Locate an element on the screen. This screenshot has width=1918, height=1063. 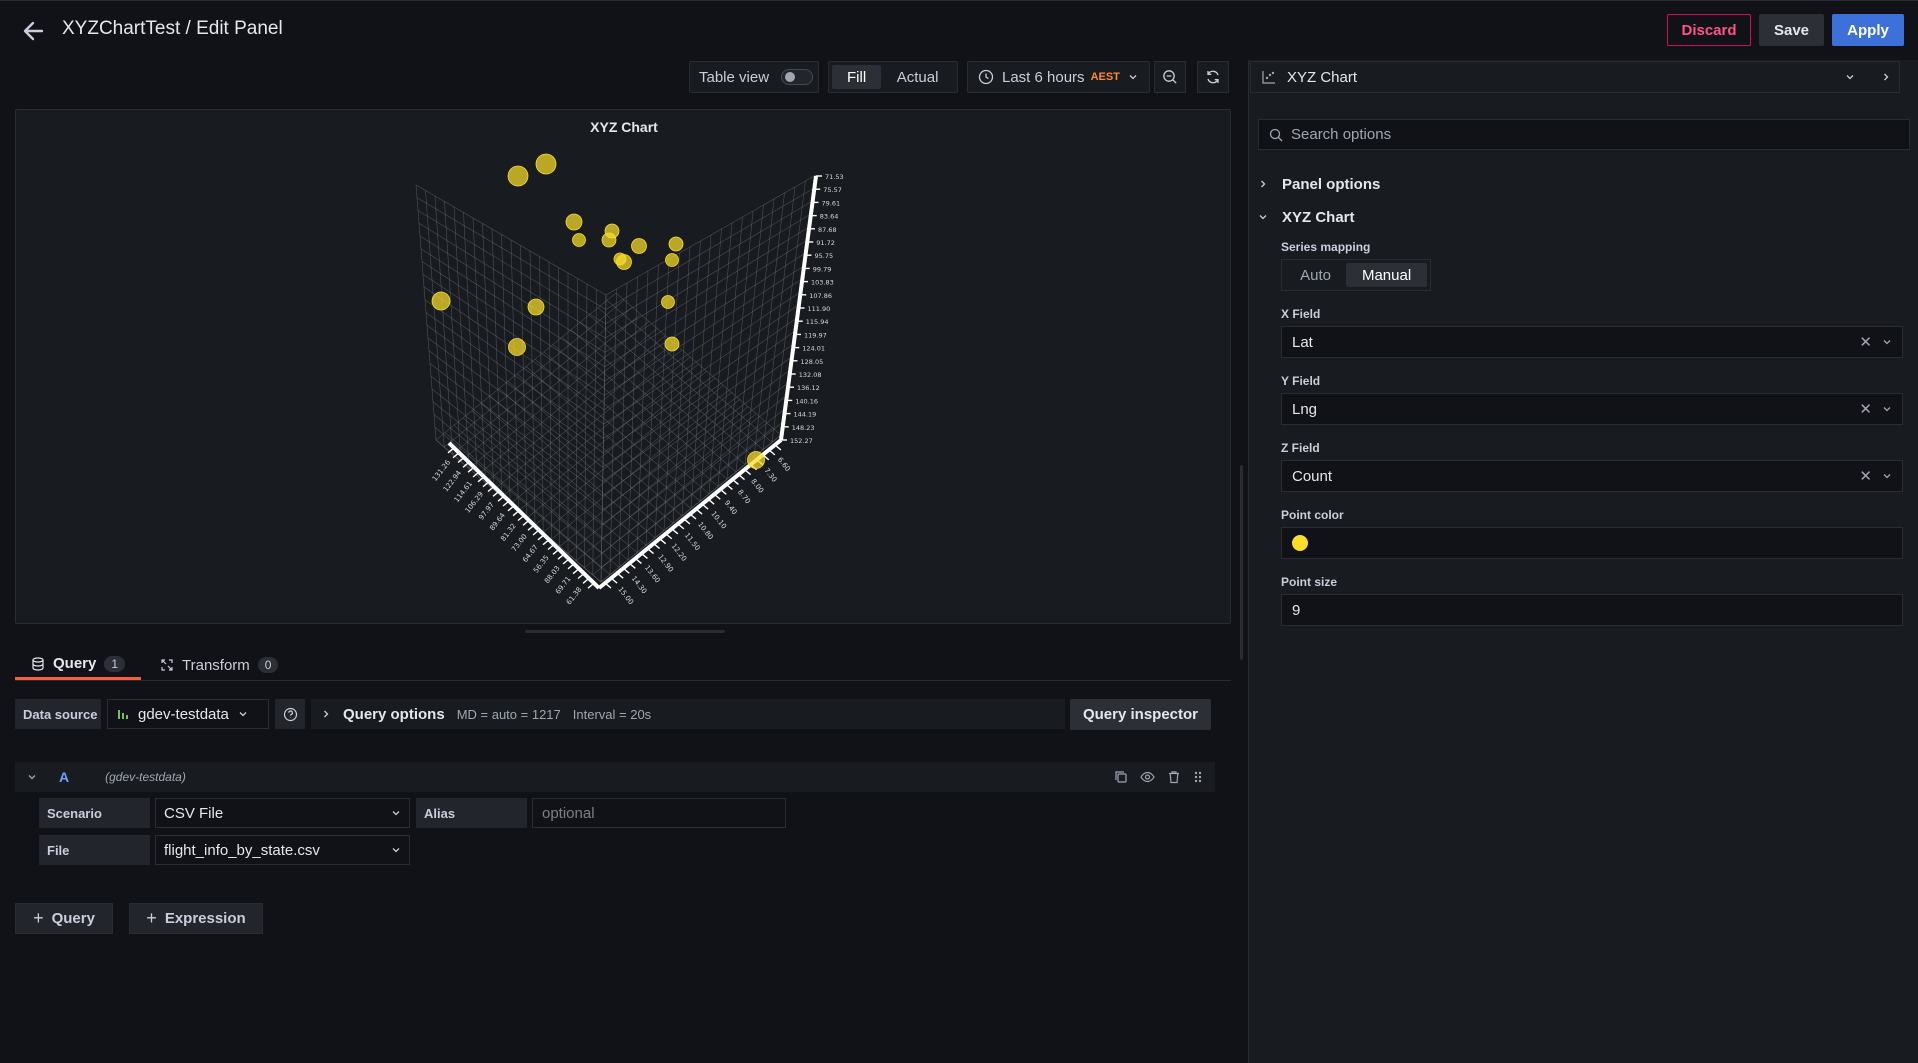
datasource-label: Data source is located at coordinates (58, 714).